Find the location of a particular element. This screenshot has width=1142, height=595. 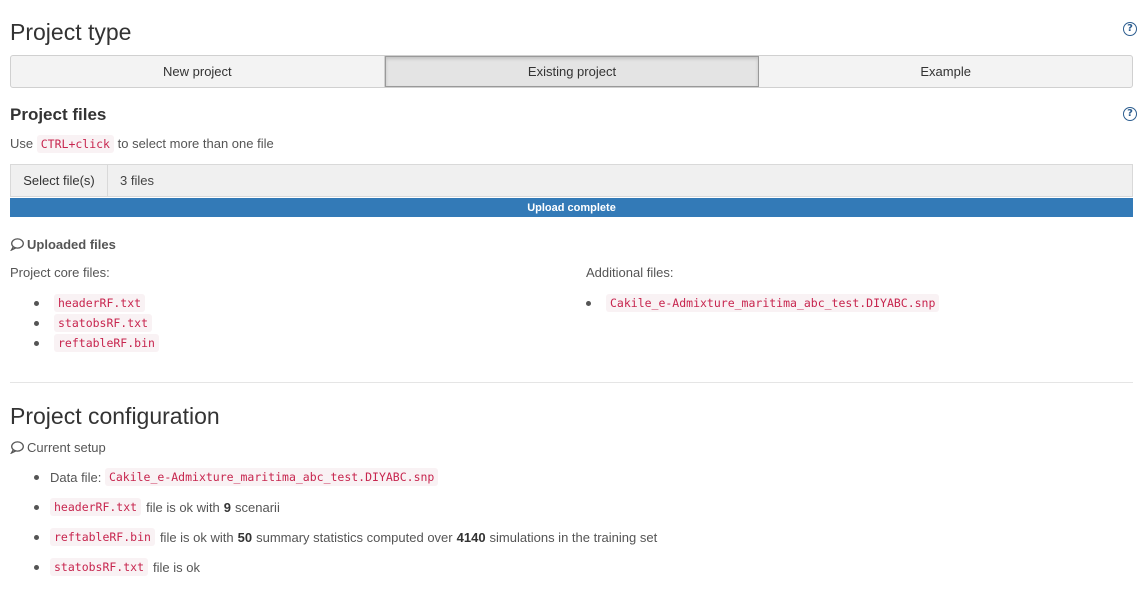

select-files-button: Select file(s) is located at coordinates (59, 180).